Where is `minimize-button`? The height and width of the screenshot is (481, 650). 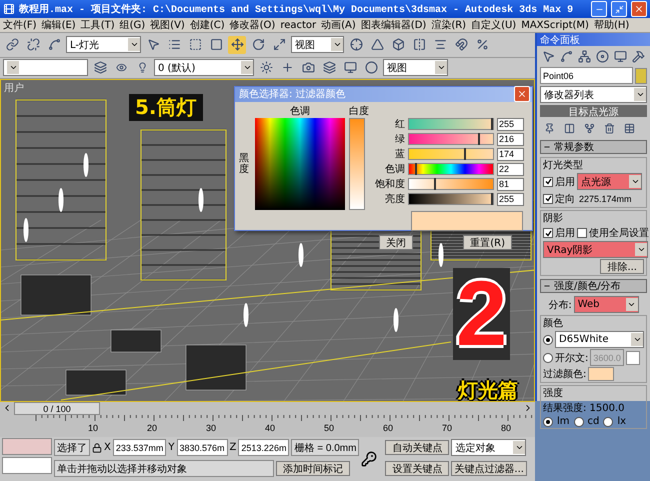
minimize-button is located at coordinates (599, 9).